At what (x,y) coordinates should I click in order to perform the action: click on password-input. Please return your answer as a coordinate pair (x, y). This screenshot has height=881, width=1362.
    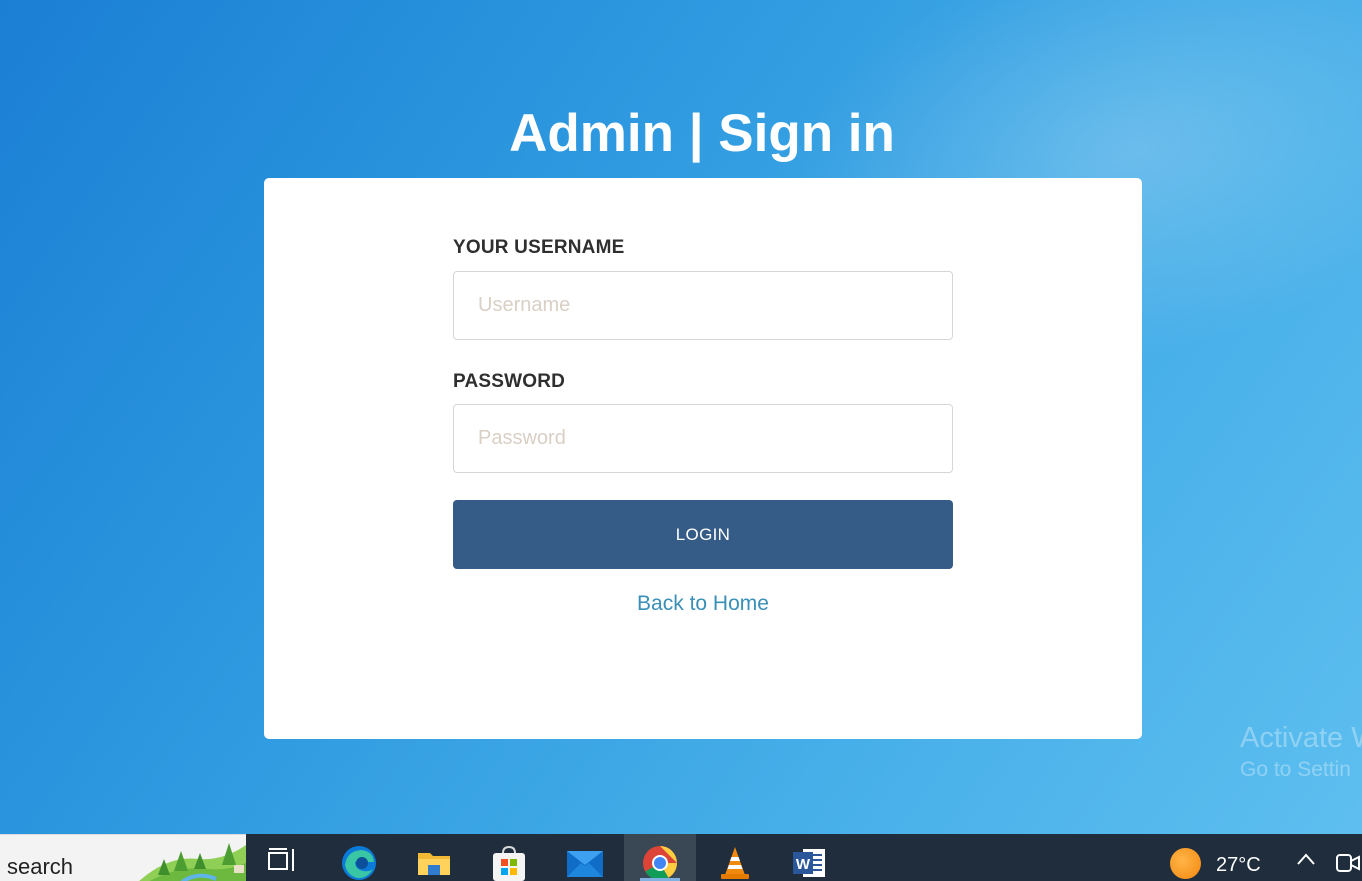
    Looking at the image, I should click on (703, 438).